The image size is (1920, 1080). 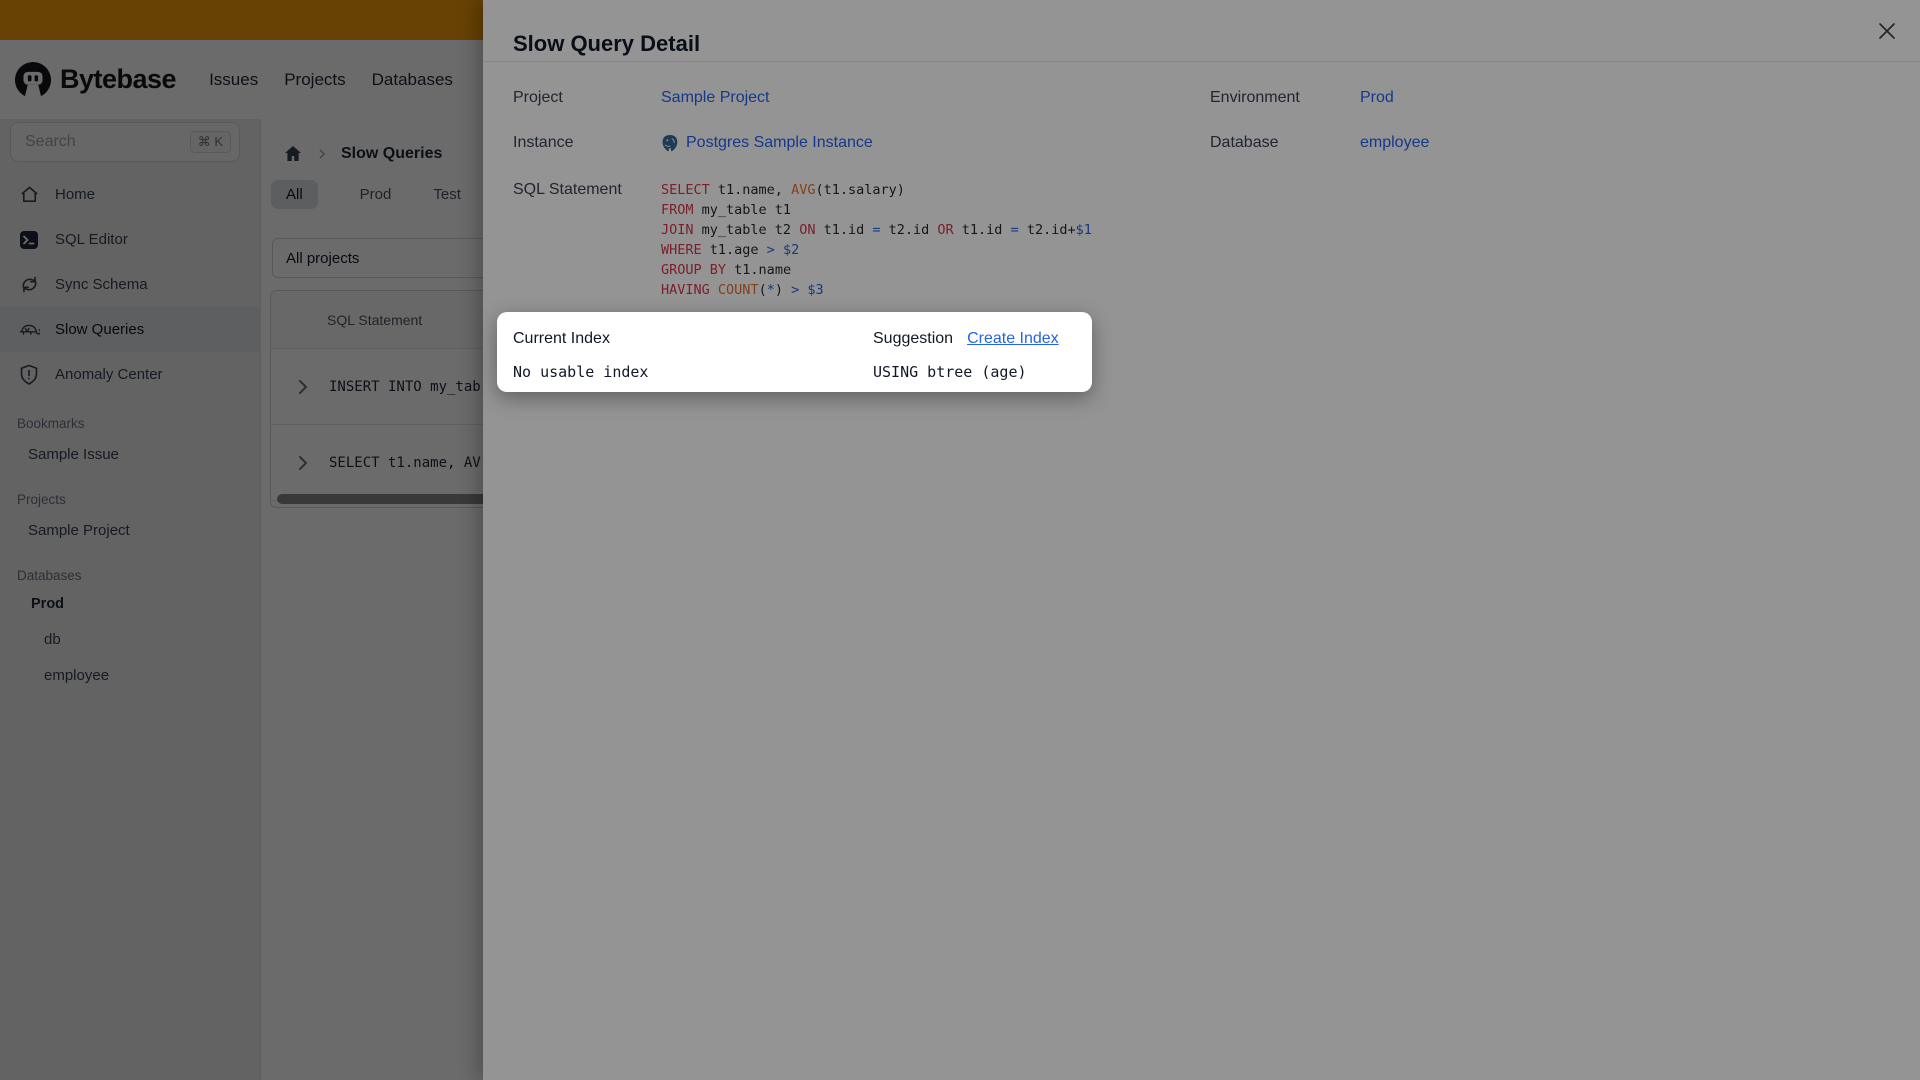 I want to click on create-index-link: Create Index, so click(x=1013, y=339).